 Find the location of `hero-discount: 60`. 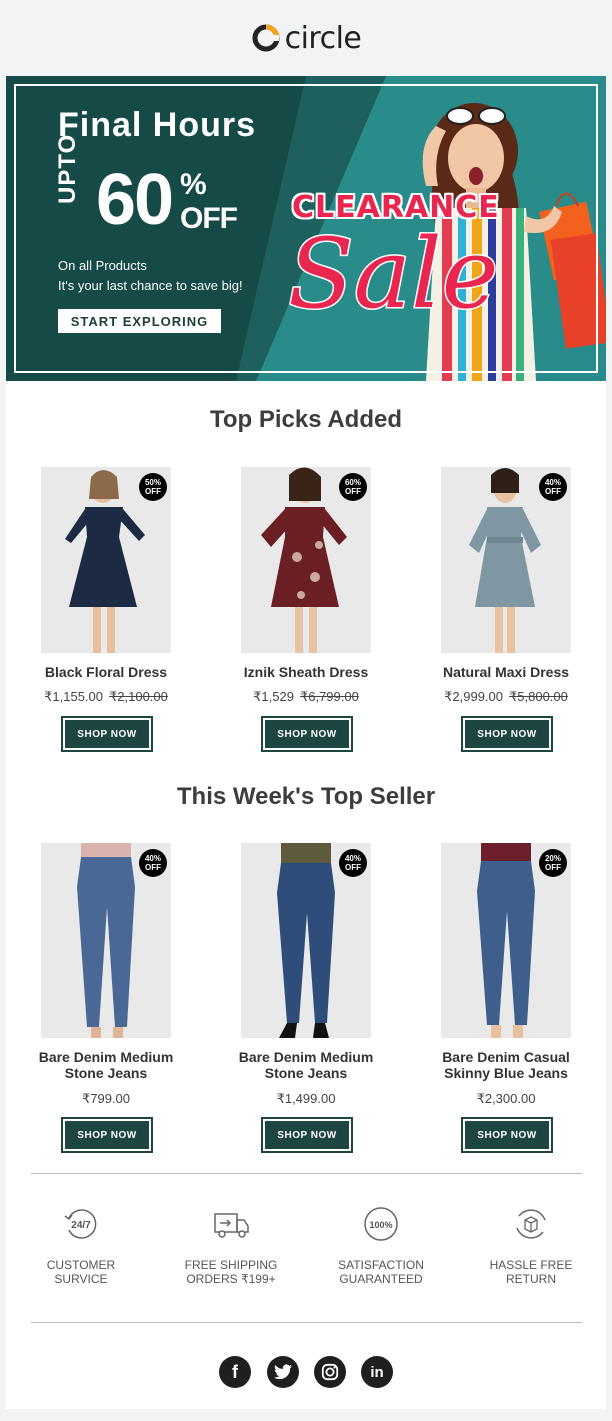

hero-discount: 60 is located at coordinates (135, 200).